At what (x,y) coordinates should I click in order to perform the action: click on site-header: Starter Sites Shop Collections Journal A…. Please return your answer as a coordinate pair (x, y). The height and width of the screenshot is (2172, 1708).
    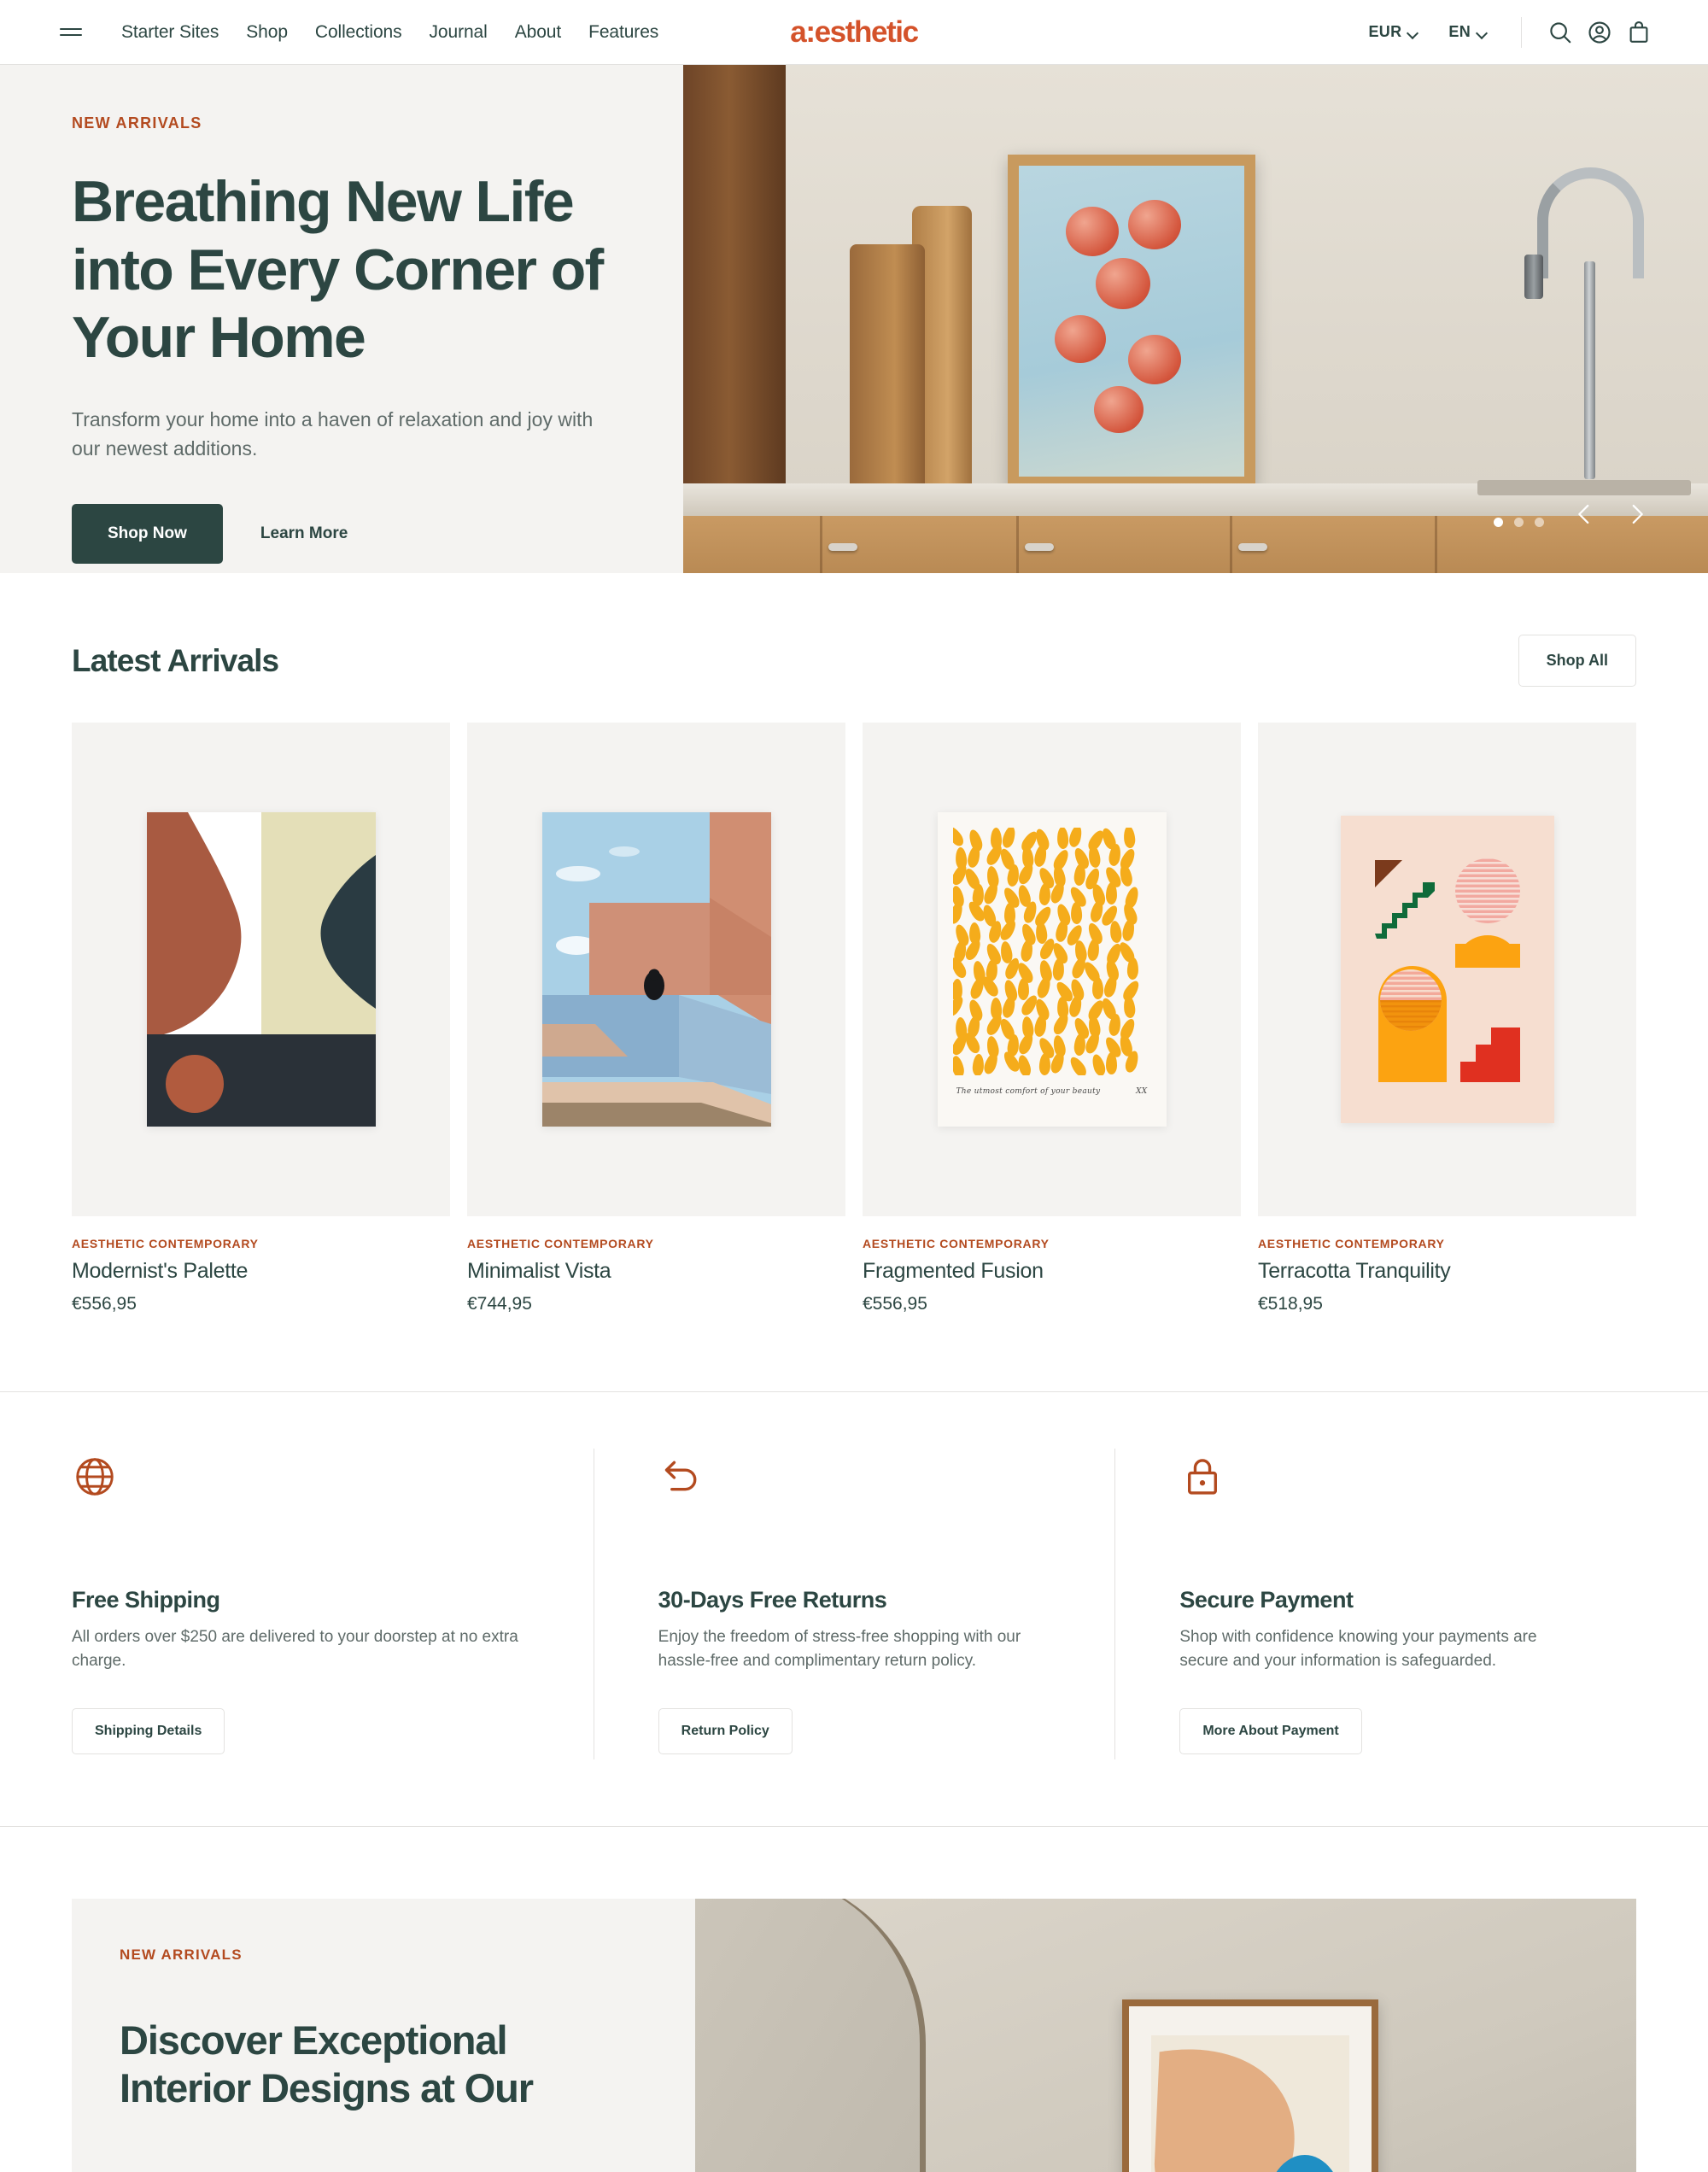
    Looking at the image, I should click on (854, 32).